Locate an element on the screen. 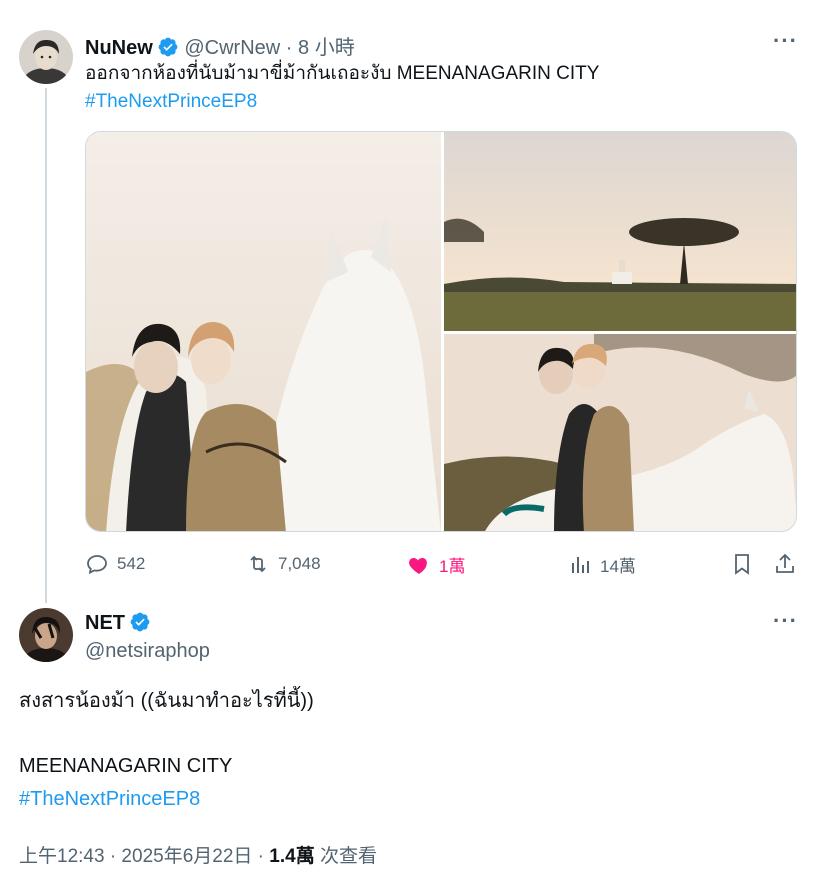 The image size is (825, 886). like-count: 1萬 is located at coordinates (452, 566).